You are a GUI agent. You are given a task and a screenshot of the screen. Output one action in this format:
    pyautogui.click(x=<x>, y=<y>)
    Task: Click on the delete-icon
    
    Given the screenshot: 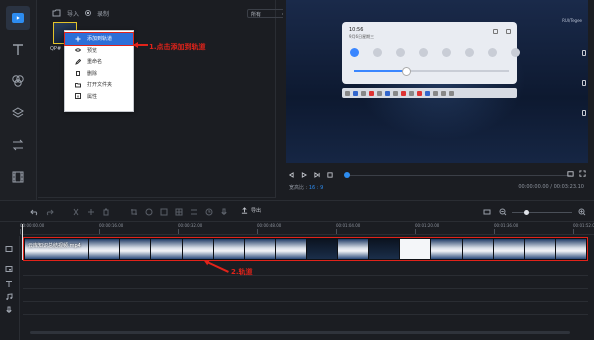 What is the action you would take?
    pyautogui.click(x=106, y=212)
    